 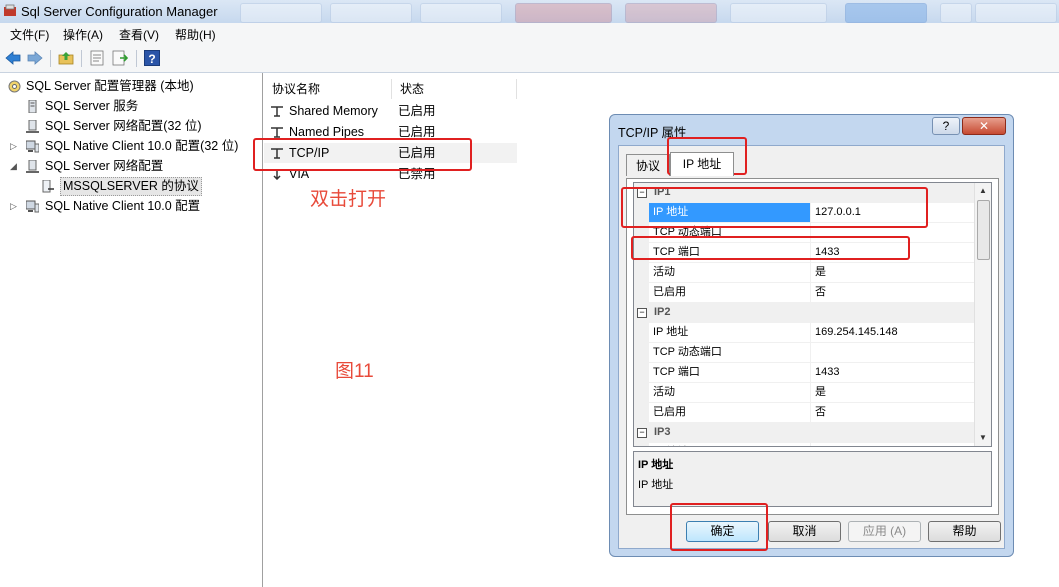 What do you see at coordinates (730, 352) in the screenshot?
I see `property-name: TCP 动态端口` at bounding box center [730, 352].